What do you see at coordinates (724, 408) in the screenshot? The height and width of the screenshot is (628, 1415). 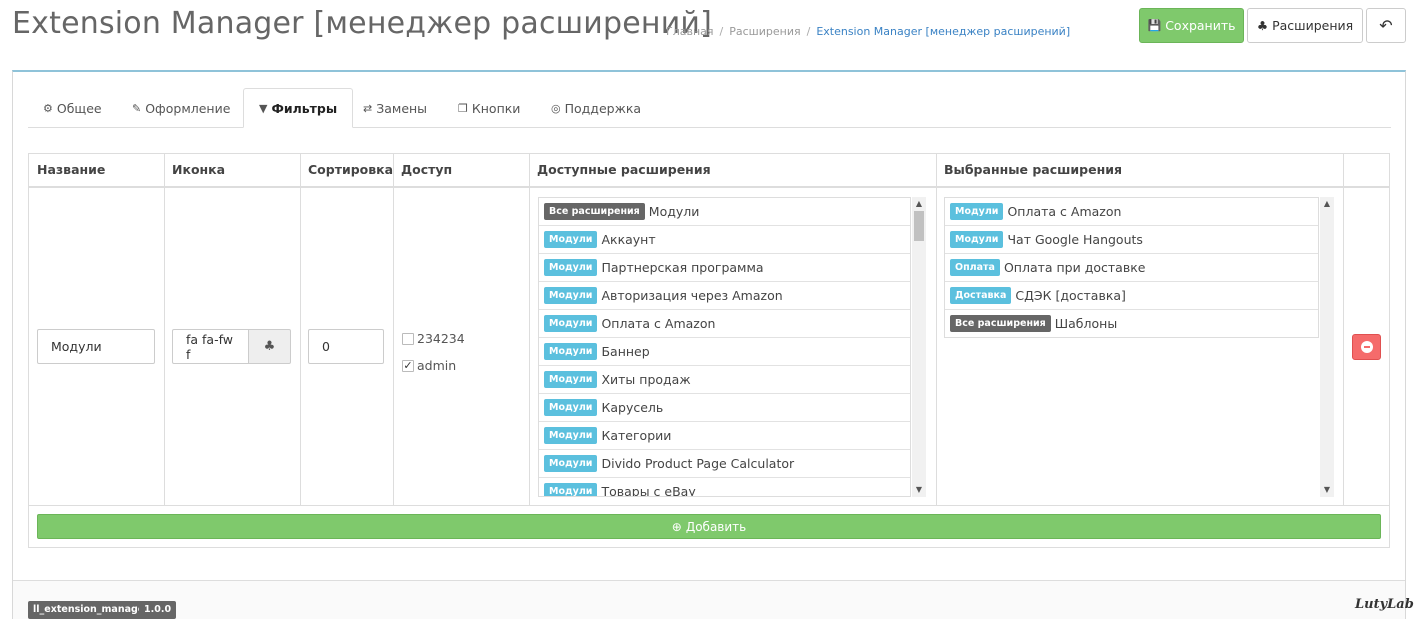 I see `list-item: Модули Карусель` at bounding box center [724, 408].